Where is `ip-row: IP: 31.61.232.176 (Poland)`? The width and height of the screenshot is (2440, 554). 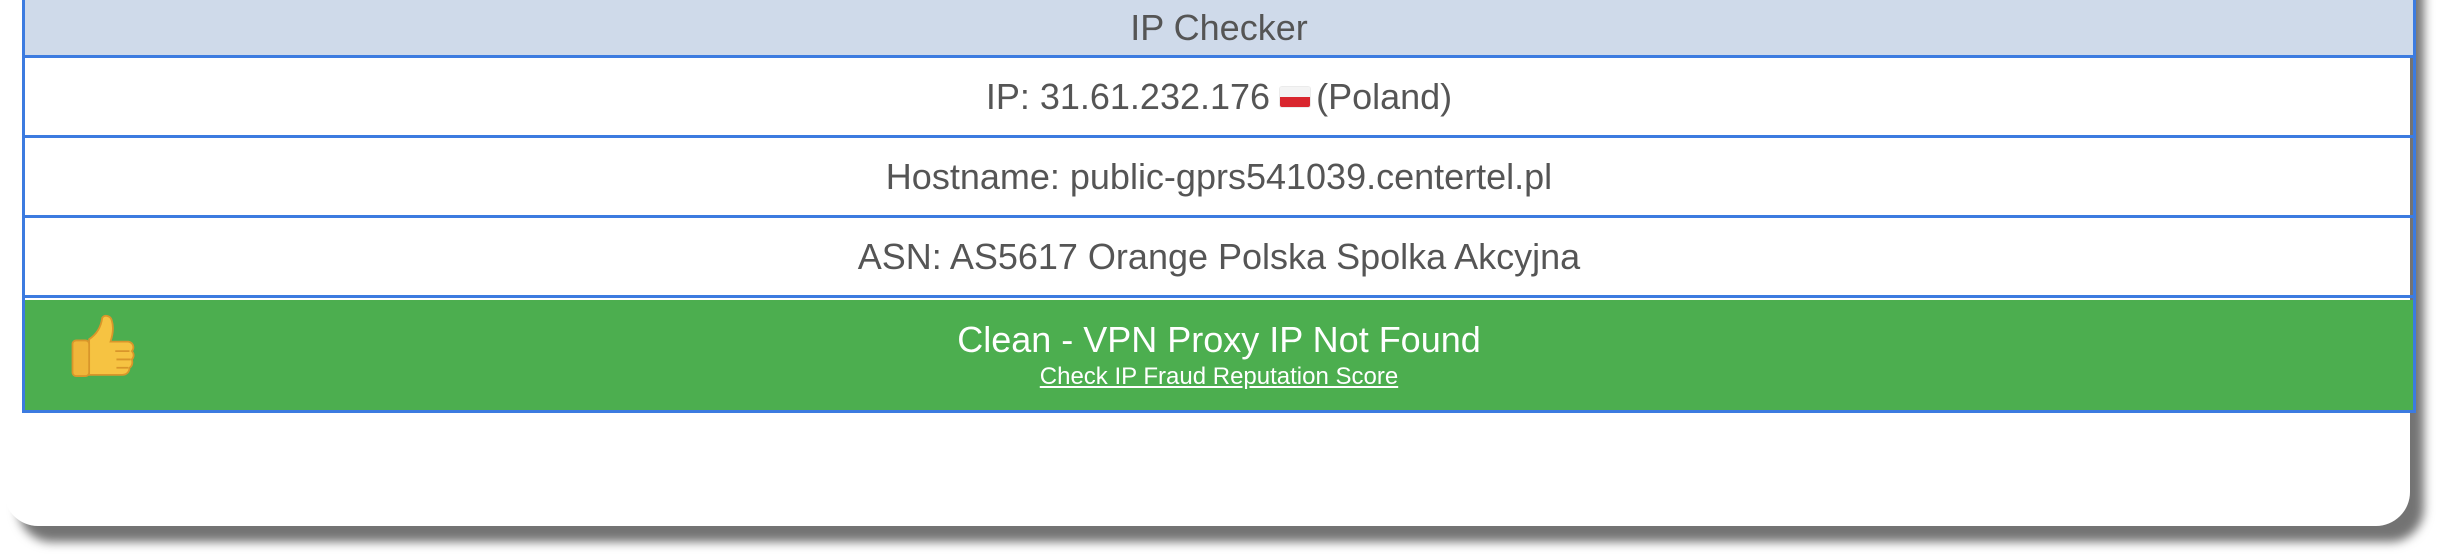
ip-row: IP: 31.61.232.176 (Poland) is located at coordinates (1219, 98).